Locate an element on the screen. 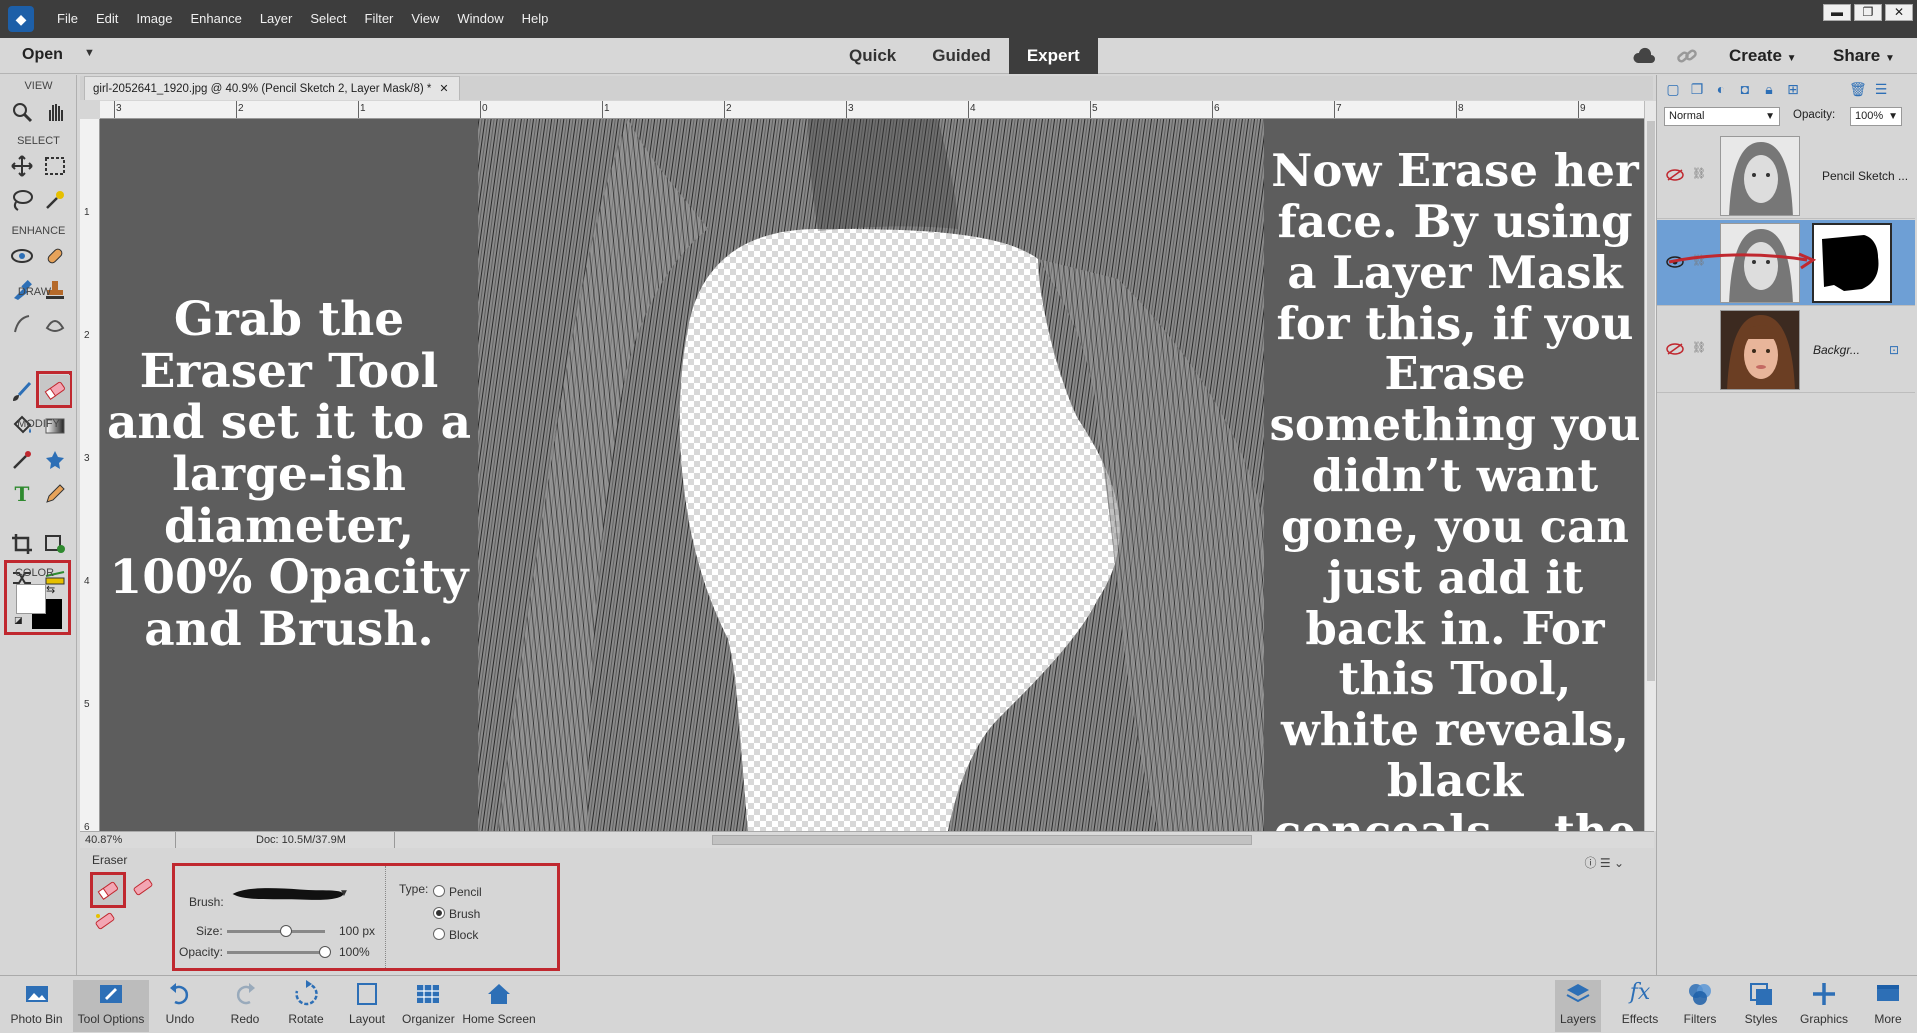 This screenshot has width=1917, height=1033. size-slider-track is located at coordinates (276, 931).